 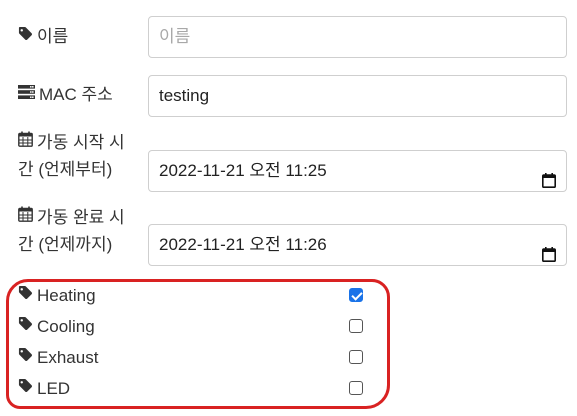 I want to click on name-label-text: 이름, so click(x=53, y=36).